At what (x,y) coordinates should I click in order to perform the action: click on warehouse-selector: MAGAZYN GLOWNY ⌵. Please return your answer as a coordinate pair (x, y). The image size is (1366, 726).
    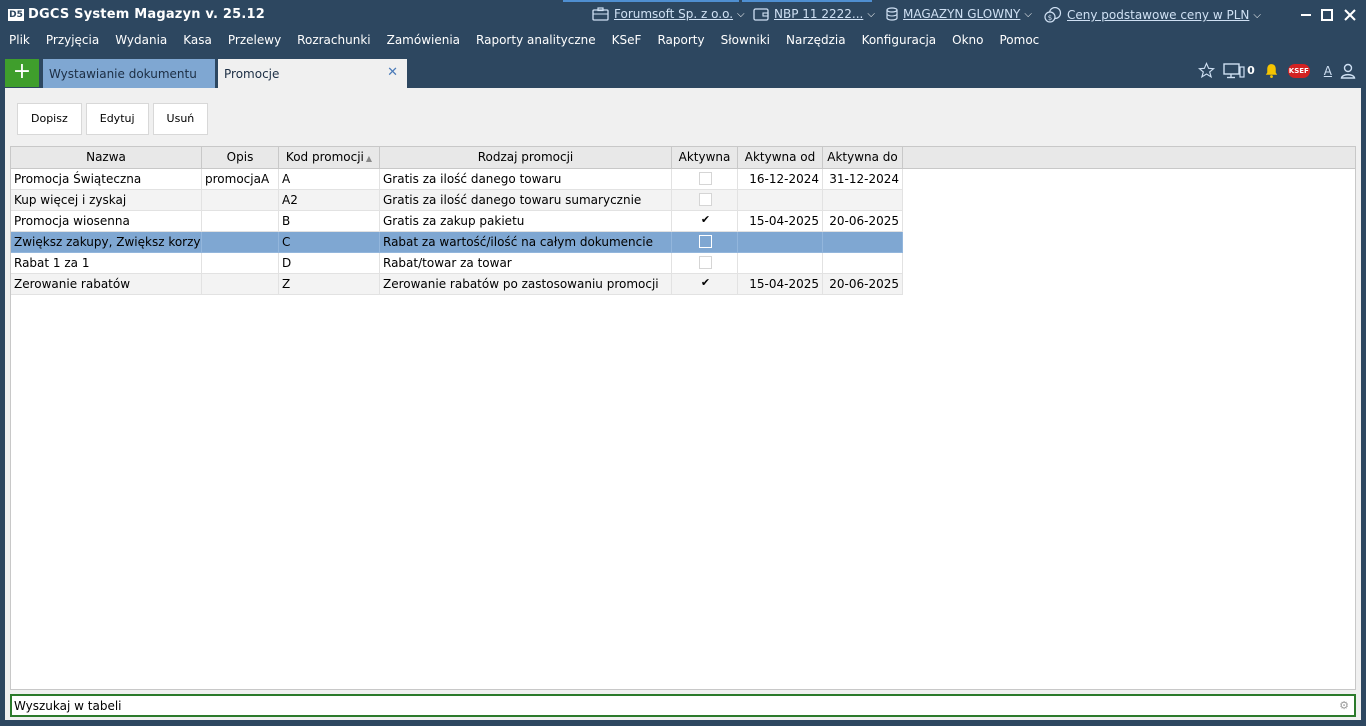
    Looking at the image, I should click on (959, 14).